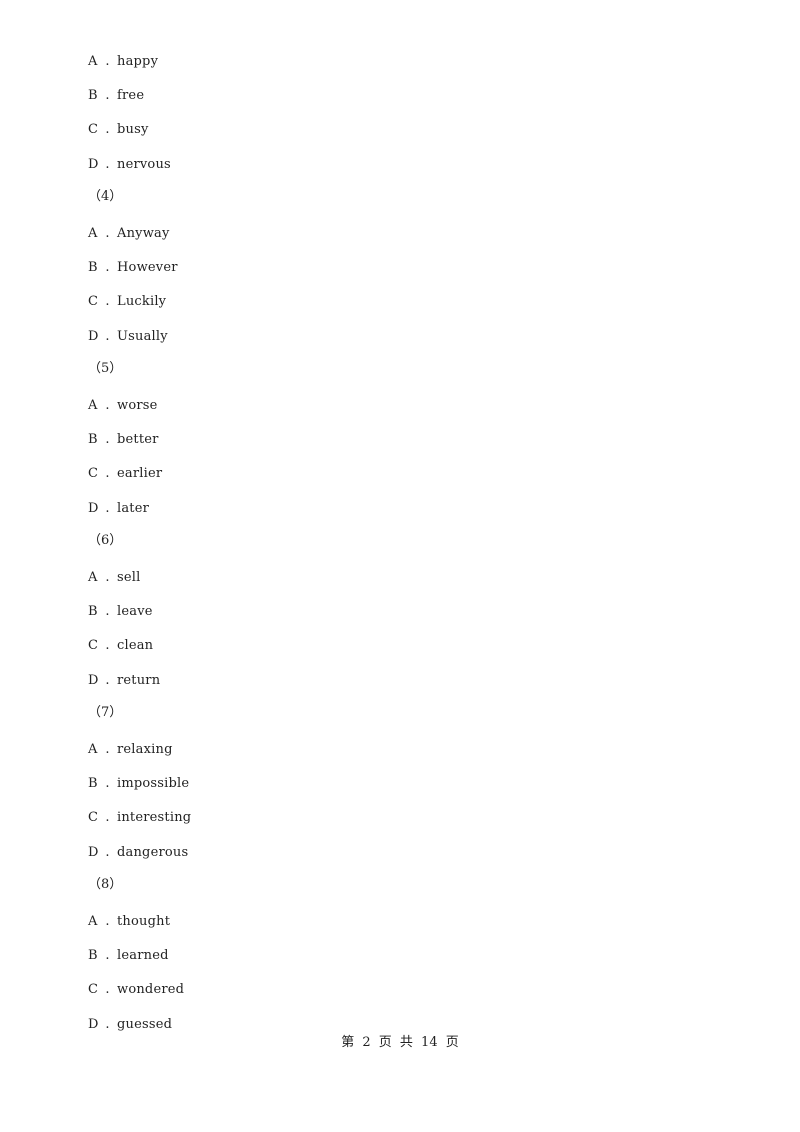 This screenshot has width=800, height=1132. Describe the element at coordinates (143, 955) in the screenshot. I see `option-text: learned` at that location.